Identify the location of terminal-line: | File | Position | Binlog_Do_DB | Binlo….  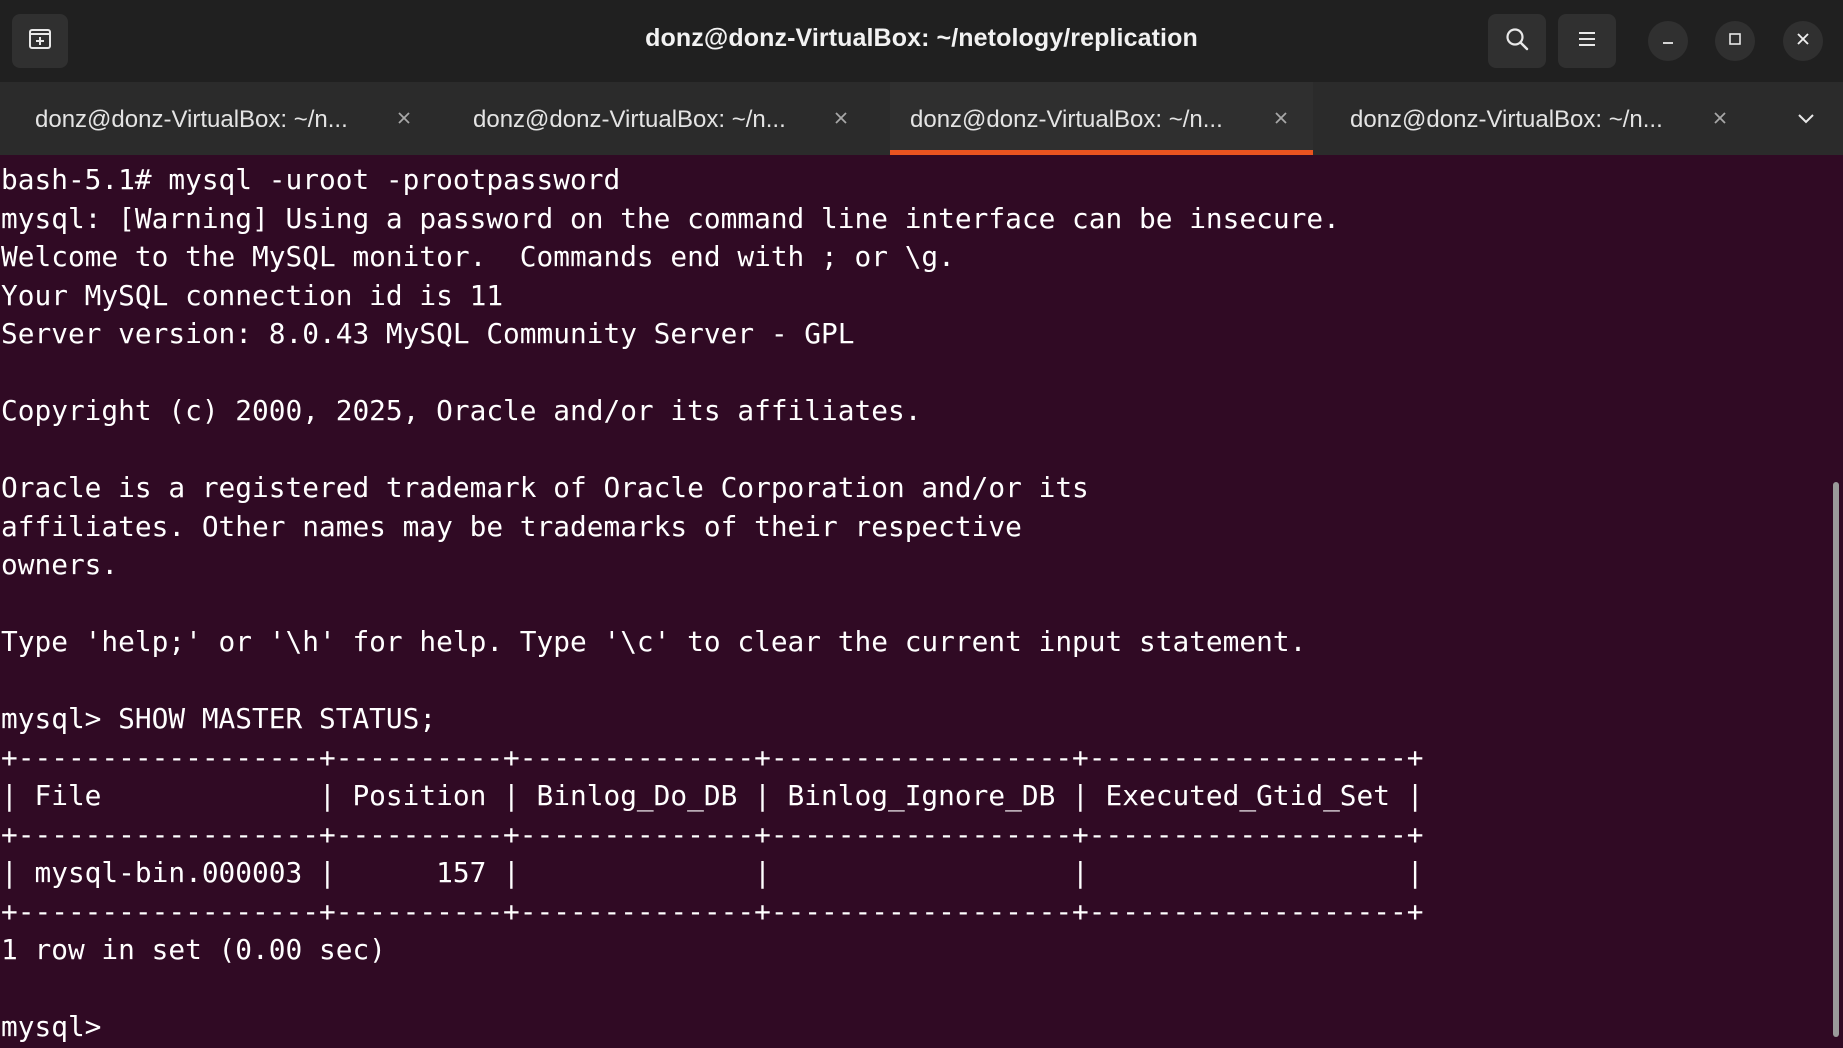
(712, 795).